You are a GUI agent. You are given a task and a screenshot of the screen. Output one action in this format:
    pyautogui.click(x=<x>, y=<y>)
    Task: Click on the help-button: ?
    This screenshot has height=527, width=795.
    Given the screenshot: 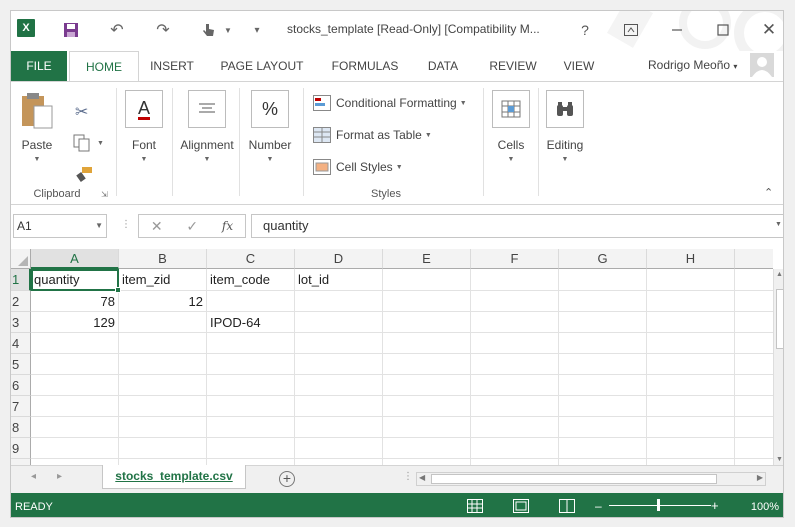 What is the action you would take?
    pyautogui.click(x=585, y=30)
    